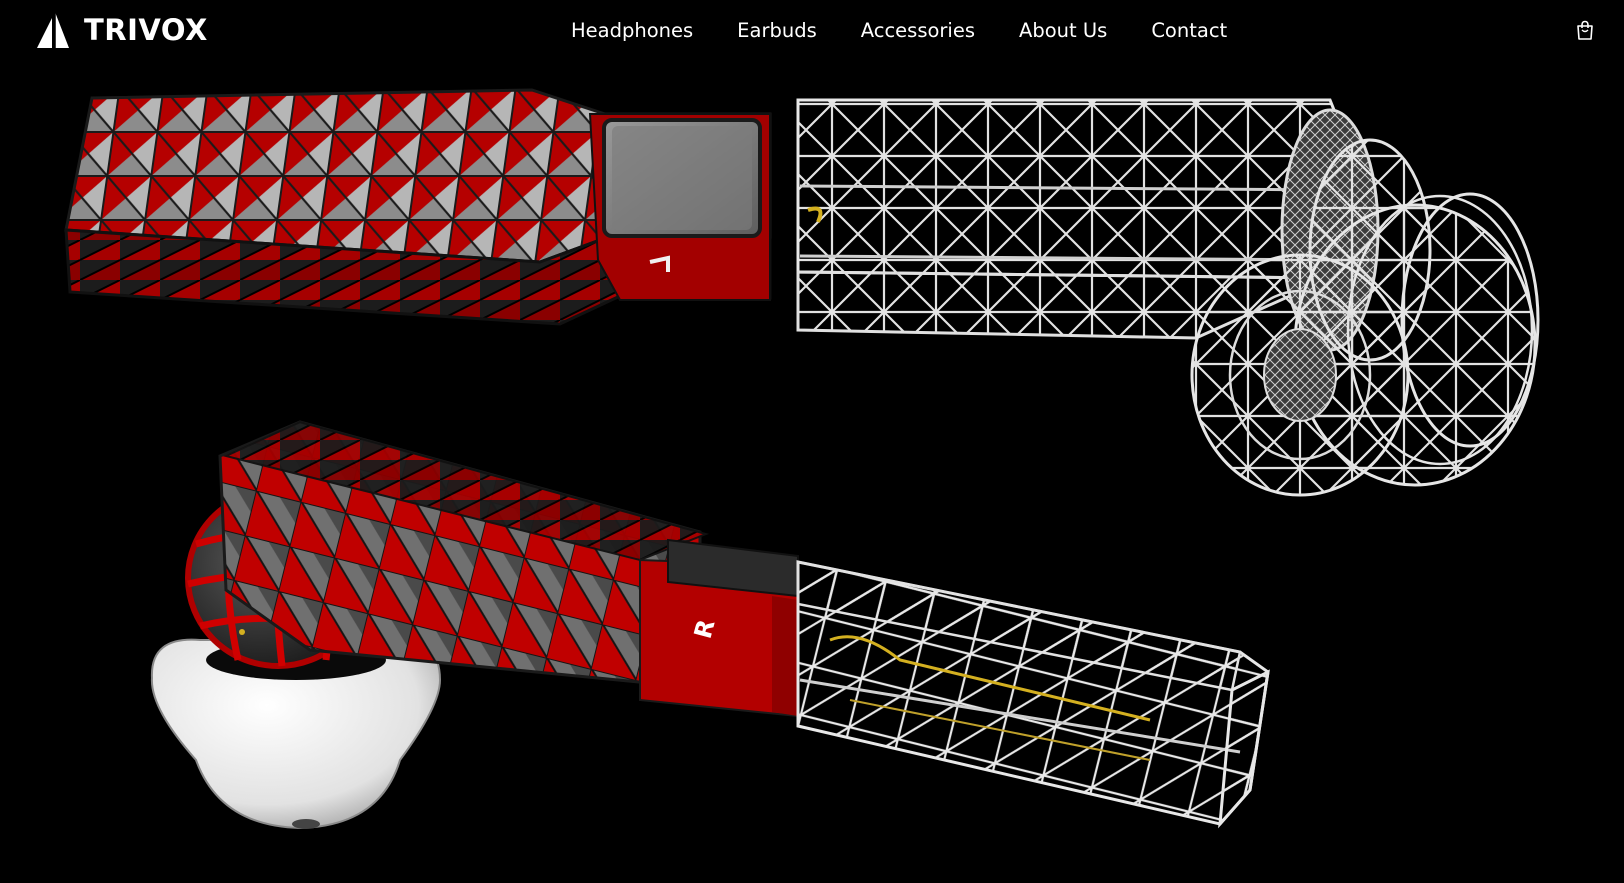  I want to click on brand-logo-link: TRIVOX, so click(121, 30).